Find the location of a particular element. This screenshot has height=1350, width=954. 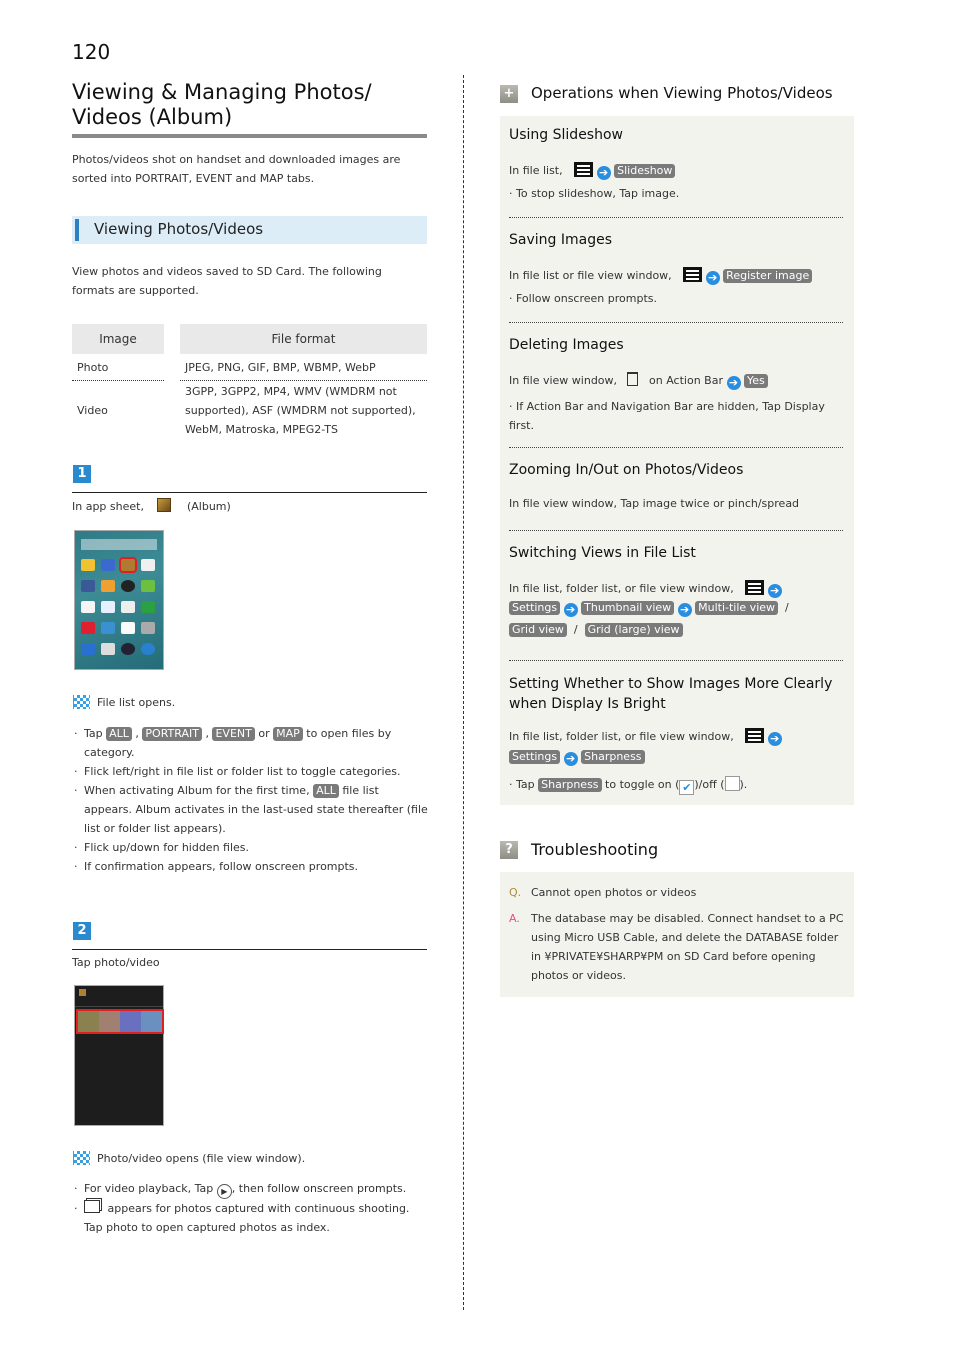

sharpness-steps-2: Settings ➔ Sharpness is located at coordinates (577, 758).